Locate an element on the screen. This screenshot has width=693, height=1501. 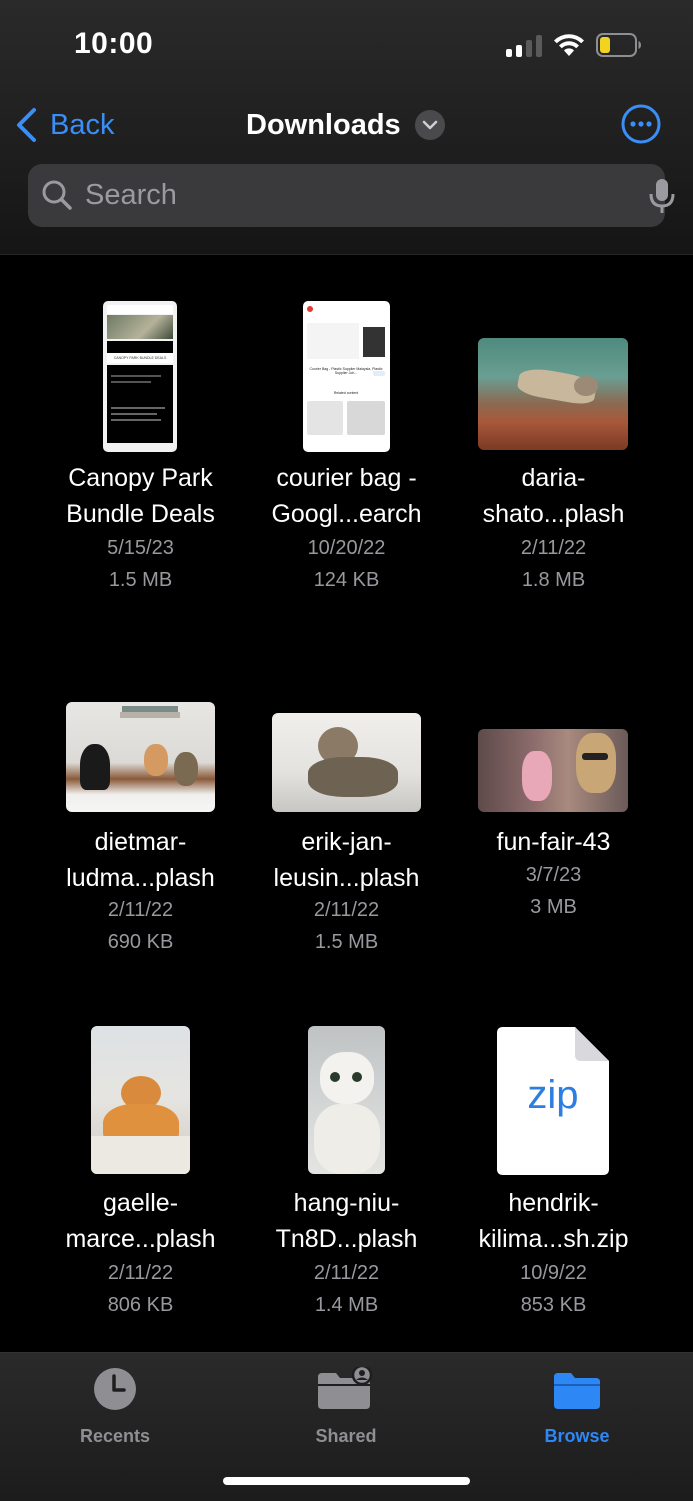
file-name-line2: kilima...sh.zip is located at coordinates (553, 1239).